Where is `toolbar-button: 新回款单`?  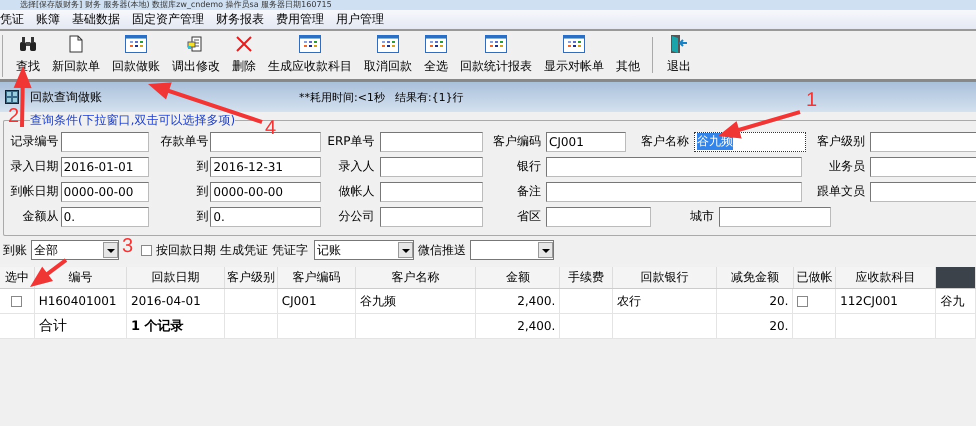
toolbar-button: 新回款单 is located at coordinates (76, 56).